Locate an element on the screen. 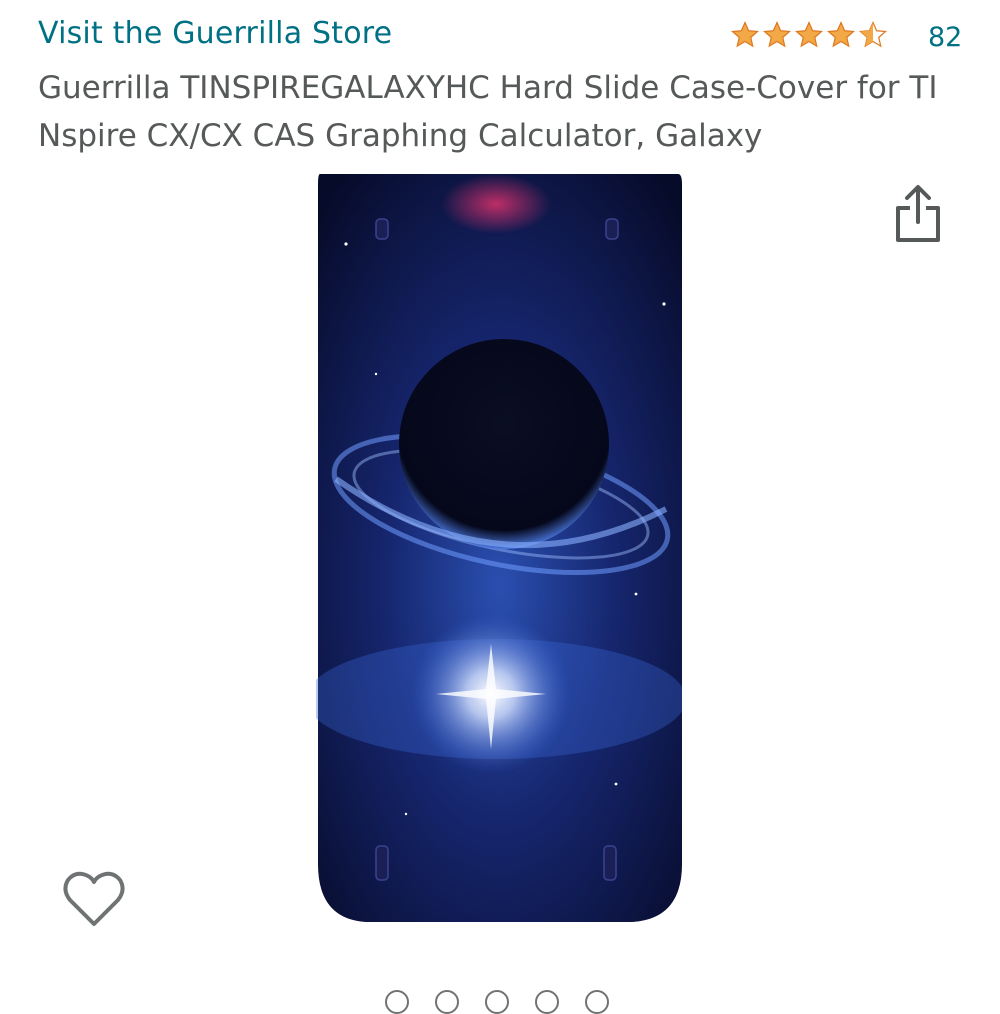  star-half-icon is located at coordinates (873, 34).